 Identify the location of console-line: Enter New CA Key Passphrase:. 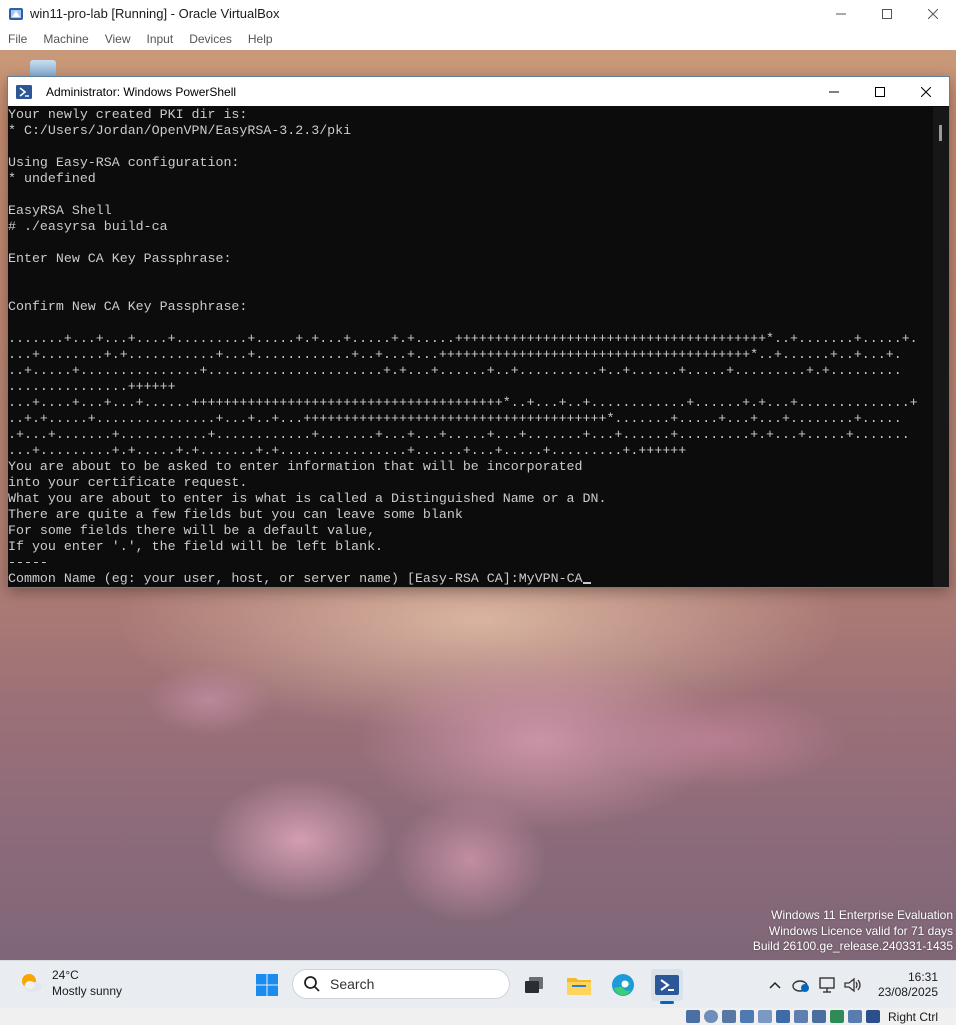
(120, 258).